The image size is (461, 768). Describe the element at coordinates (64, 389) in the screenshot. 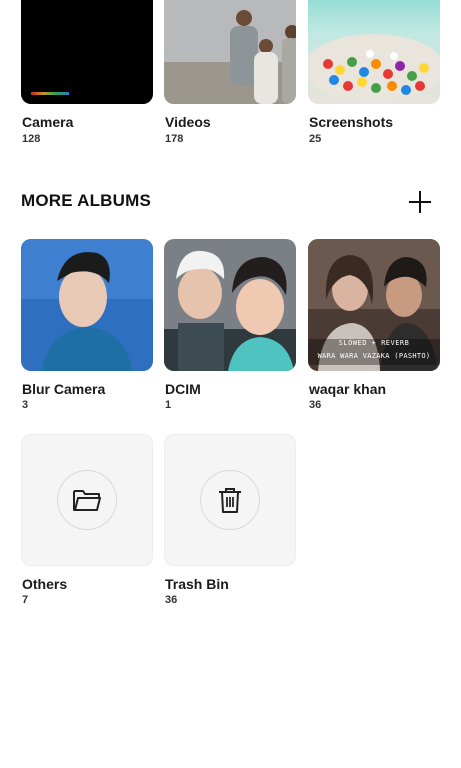

I see `blur-camera-album-title: Blur Camera` at that location.